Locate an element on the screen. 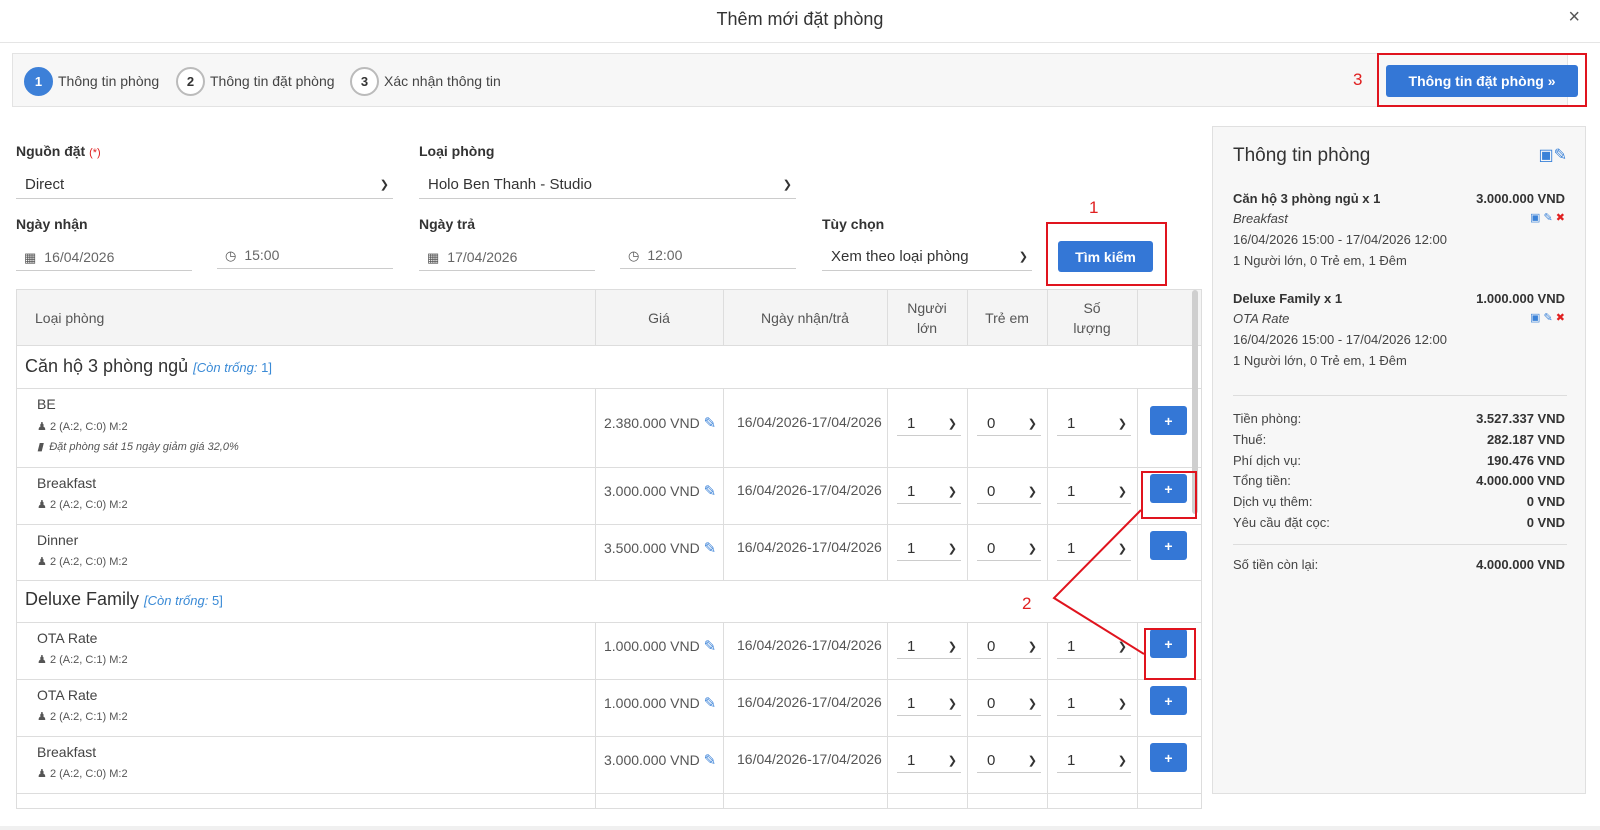 This screenshot has width=1600, height=830. th-room-type: Loại phòng is located at coordinates (70, 318).